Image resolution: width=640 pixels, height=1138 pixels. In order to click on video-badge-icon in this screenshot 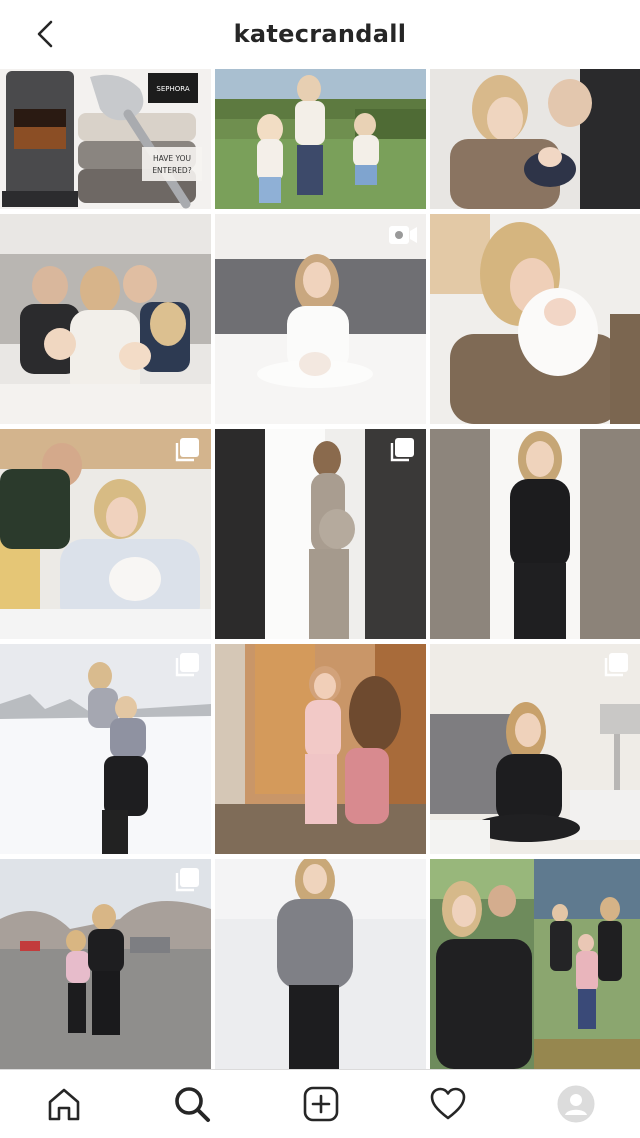, I will do `click(403, 235)`.